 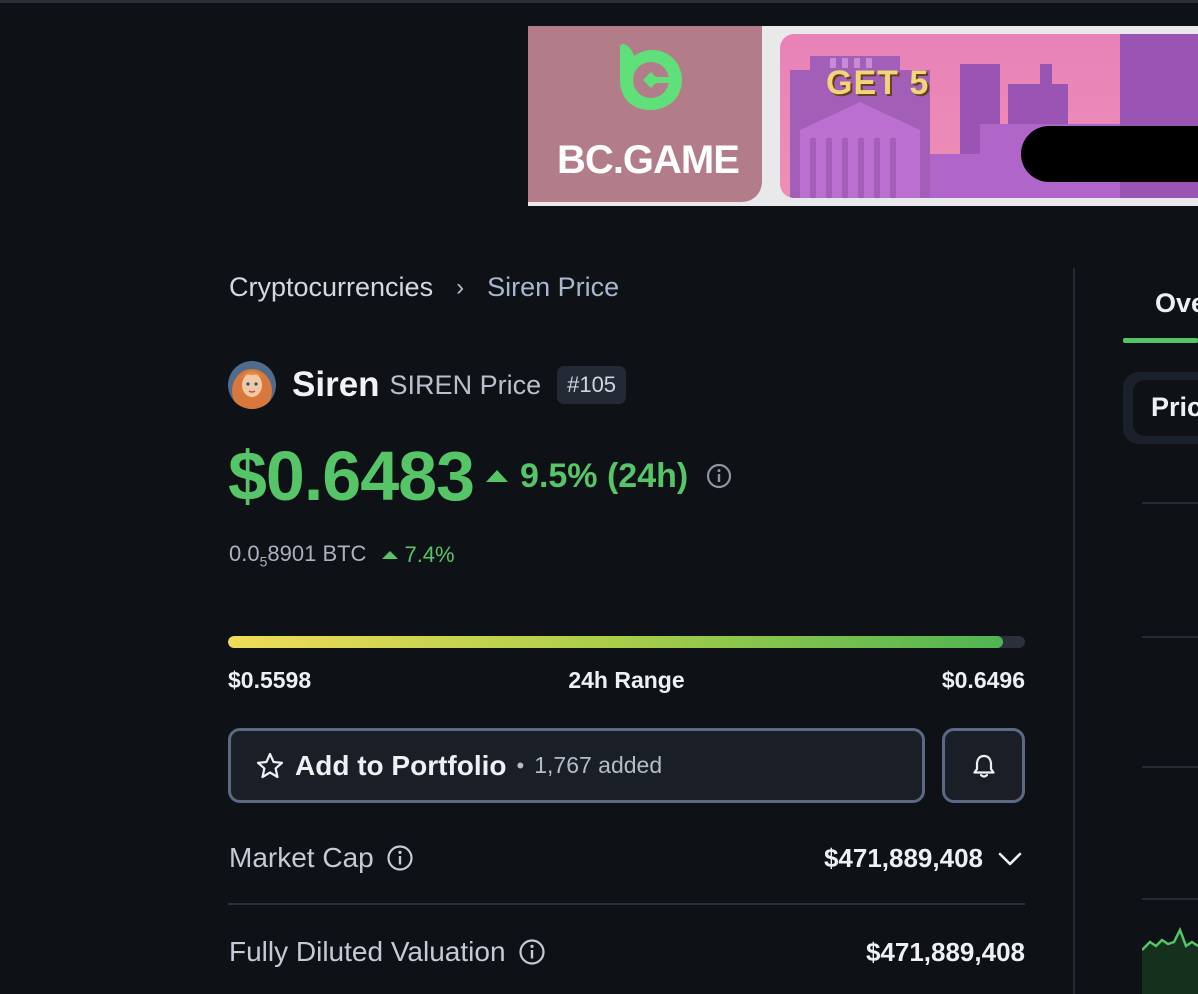 I want to click on market-cap-value: $471,889,408, so click(x=903, y=857).